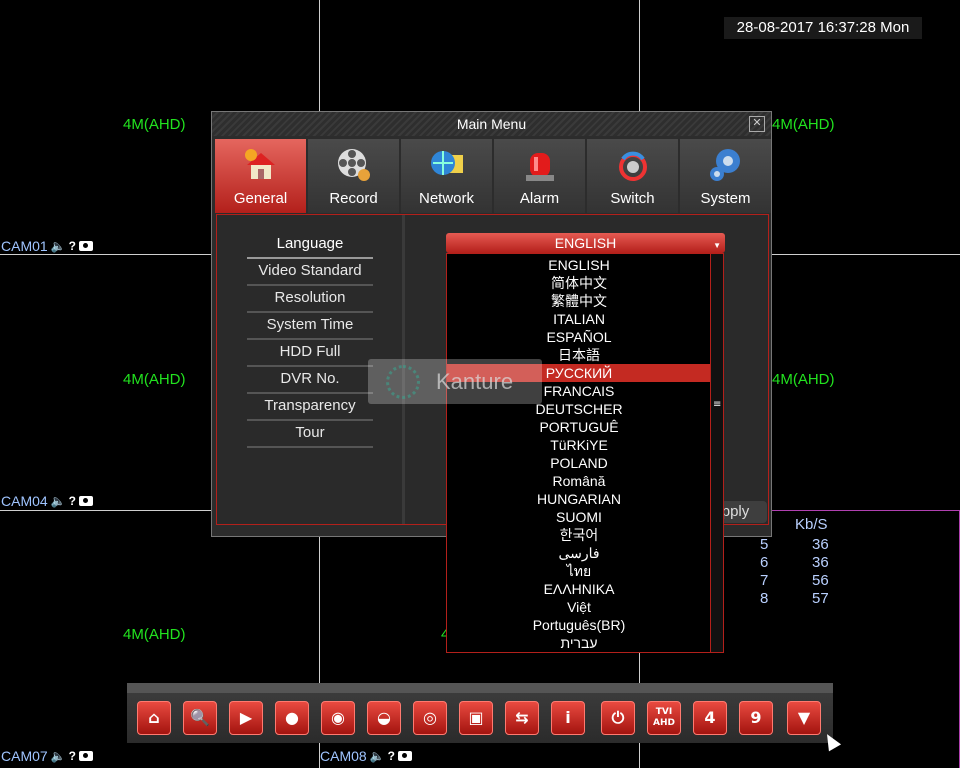 Image resolution: width=960 pixels, height=768 pixels. I want to click on playback-button: ▶, so click(246, 718).